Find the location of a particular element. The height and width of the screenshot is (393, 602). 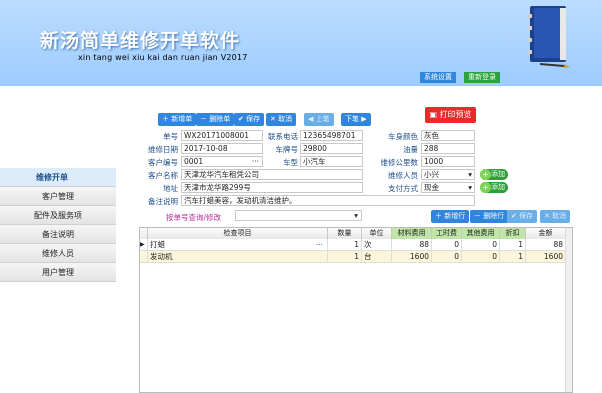

cell-amount: 1600 is located at coordinates (546, 257).